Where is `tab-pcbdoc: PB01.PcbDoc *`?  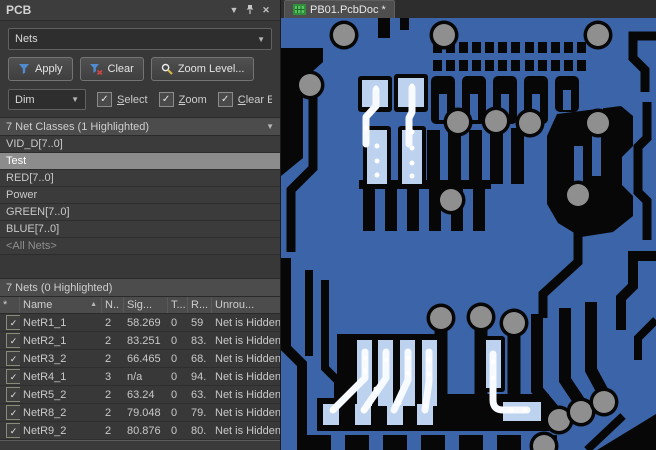 tab-pcbdoc: PB01.PcbDoc * is located at coordinates (339, 9).